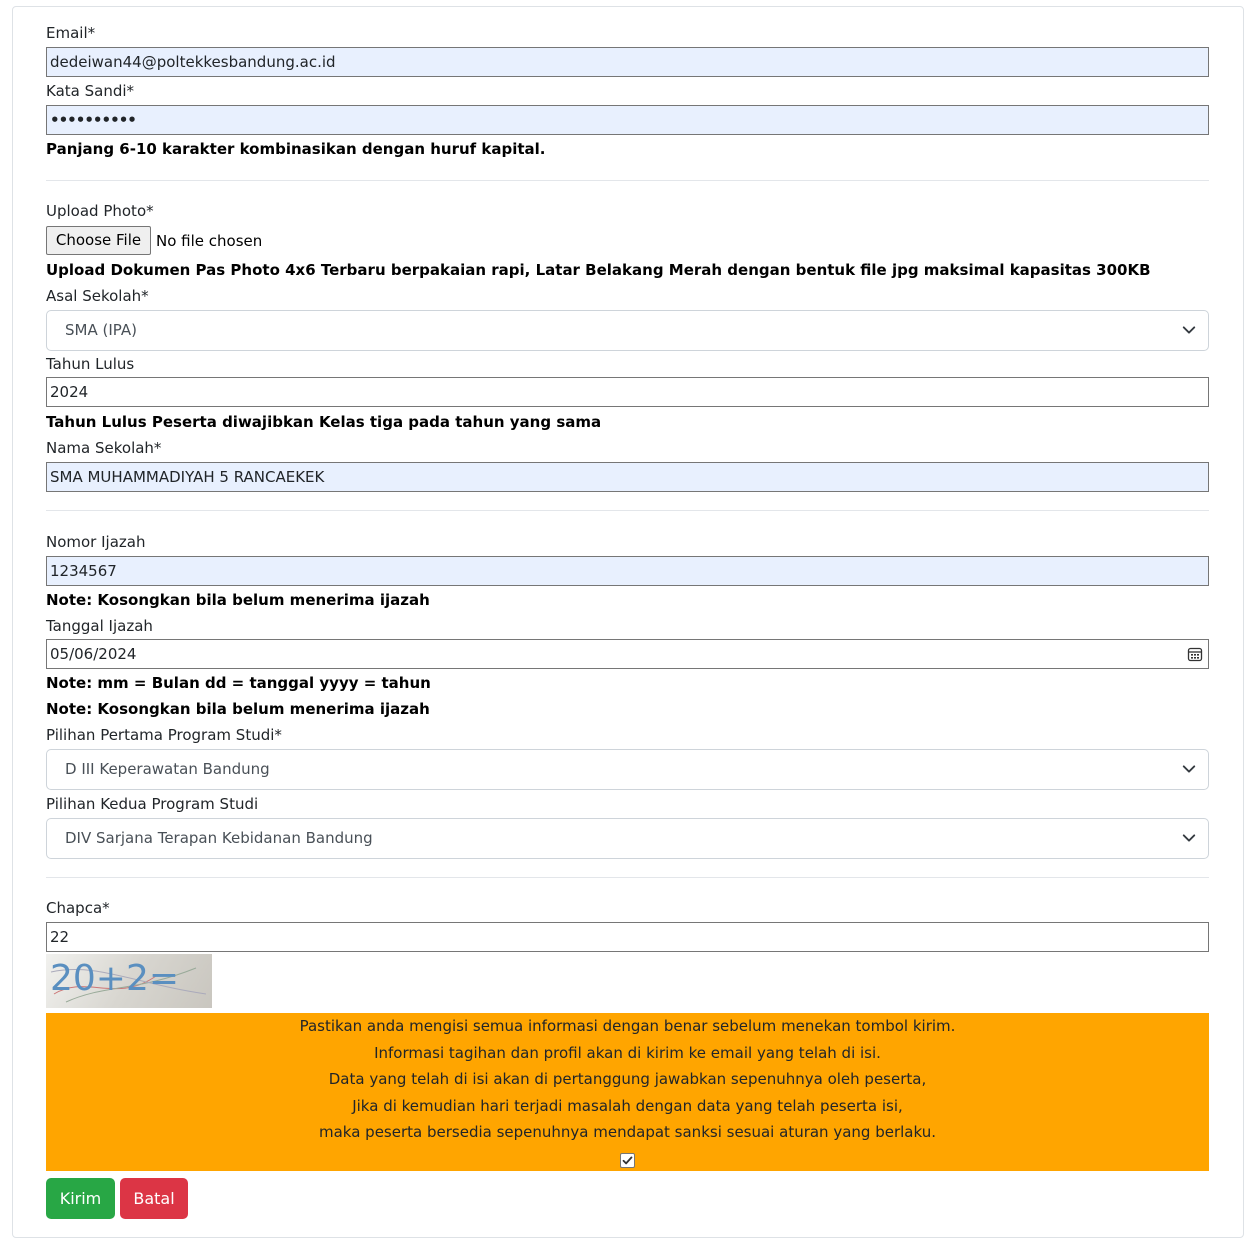 Image resolution: width=1255 pixels, height=1238 pixels. What do you see at coordinates (627, 769) in the screenshot?
I see `prodi-1-select: D III Keperawatan Bandung` at bounding box center [627, 769].